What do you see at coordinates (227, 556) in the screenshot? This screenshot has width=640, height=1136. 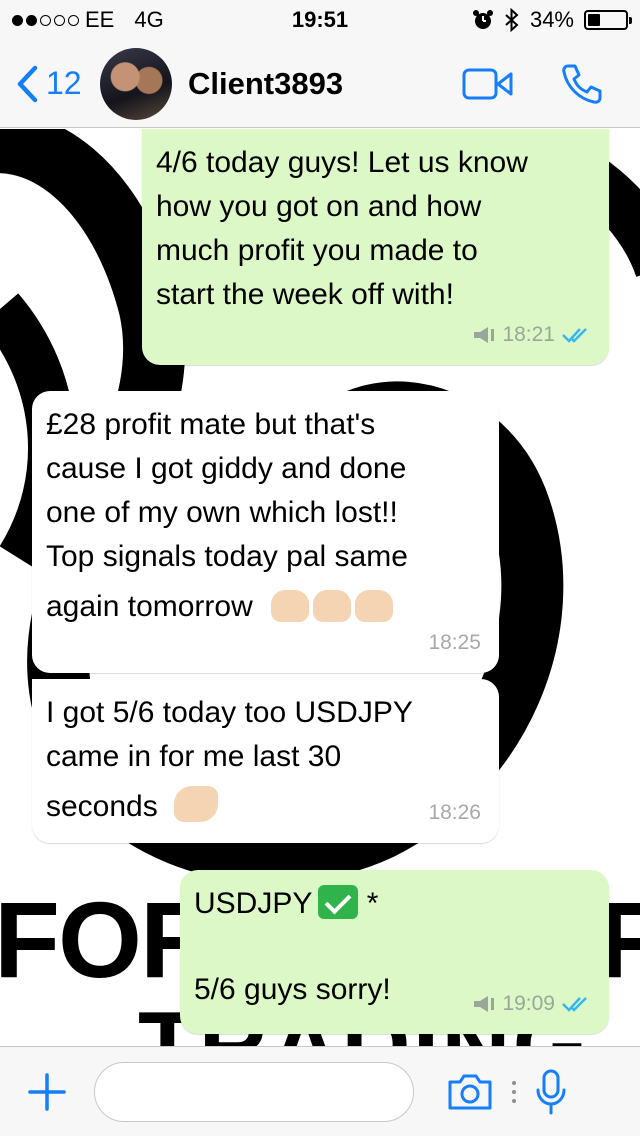 I see `message-text-line: Top signals today pal same` at bounding box center [227, 556].